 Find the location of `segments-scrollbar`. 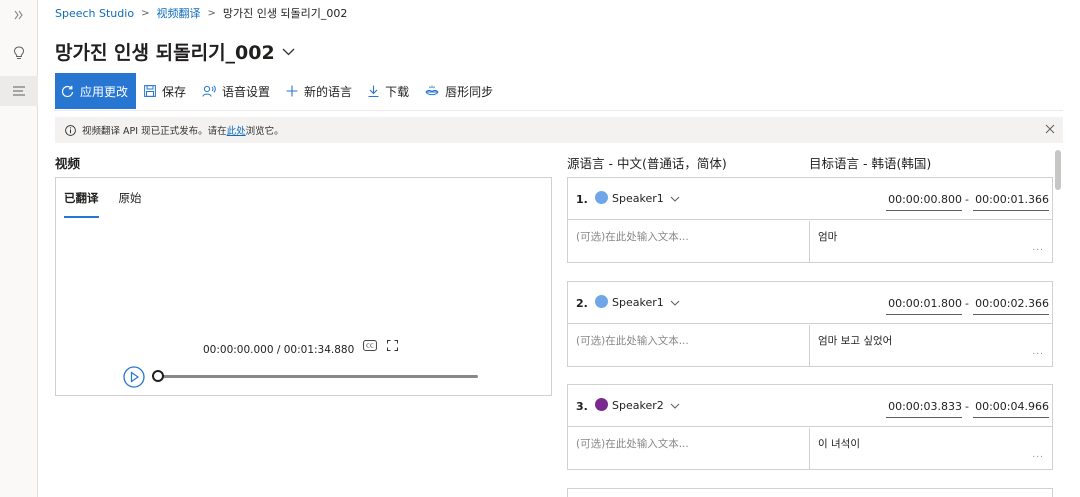

segments-scrollbar is located at coordinates (1058, 170).